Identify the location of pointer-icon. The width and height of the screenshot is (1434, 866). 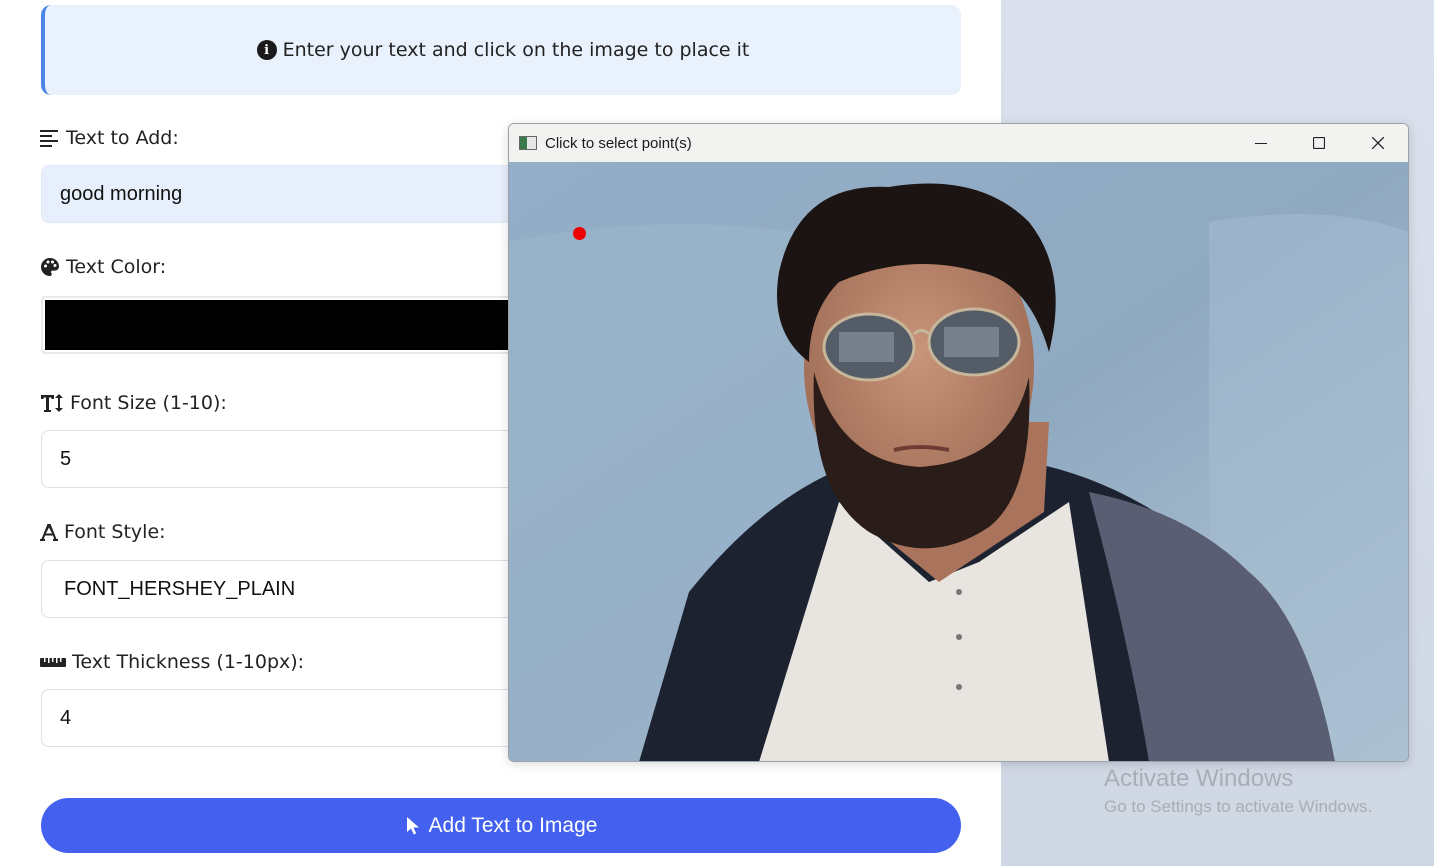
(412, 825).